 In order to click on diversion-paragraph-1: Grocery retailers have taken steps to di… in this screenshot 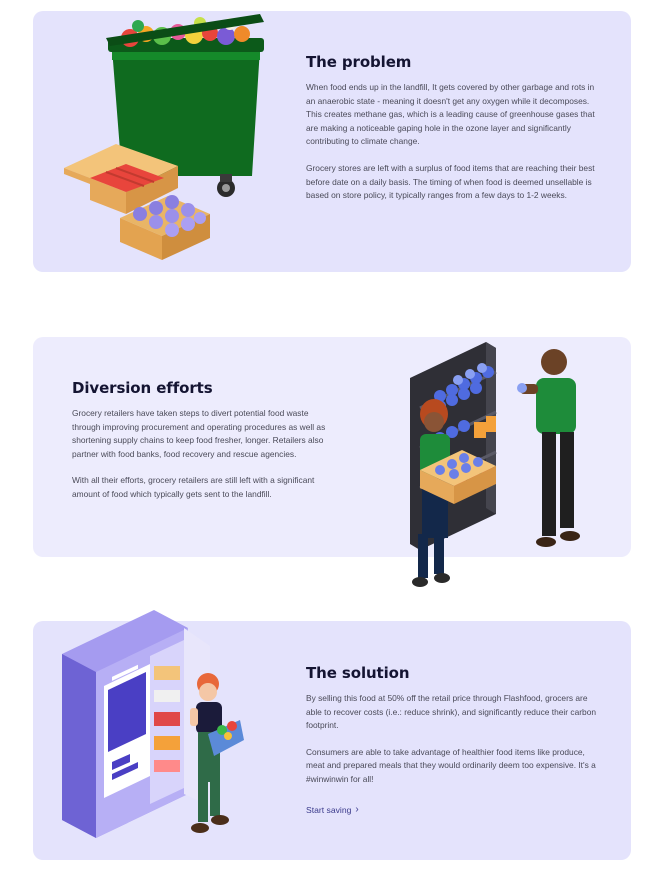, I will do `click(199, 433)`.